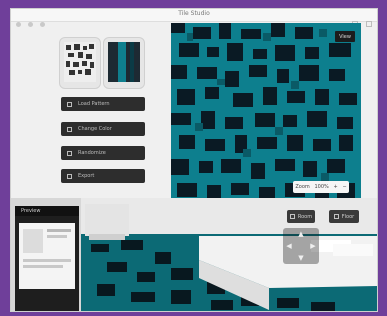 Image resolution: width=387 pixels, height=316 pixels. Describe the element at coordinates (103, 176) in the screenshot. I see `export-button: Export` at that location.